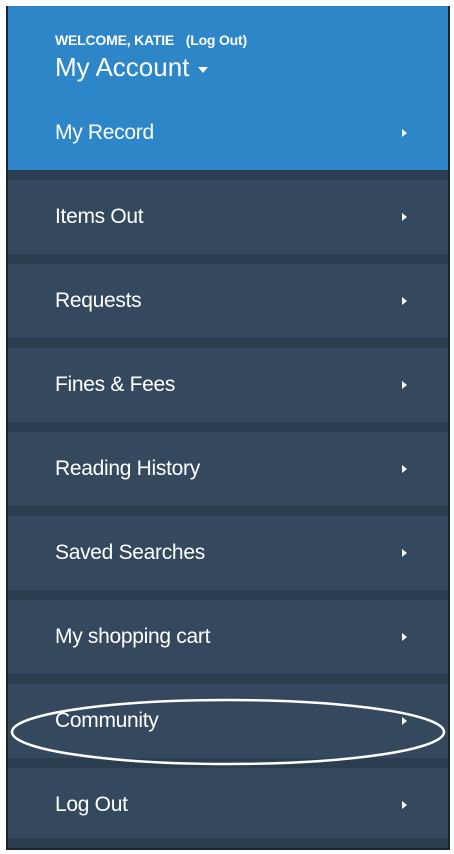  I want to click on menu-item-saved-searches: Saved Searches, so click(228, 553).